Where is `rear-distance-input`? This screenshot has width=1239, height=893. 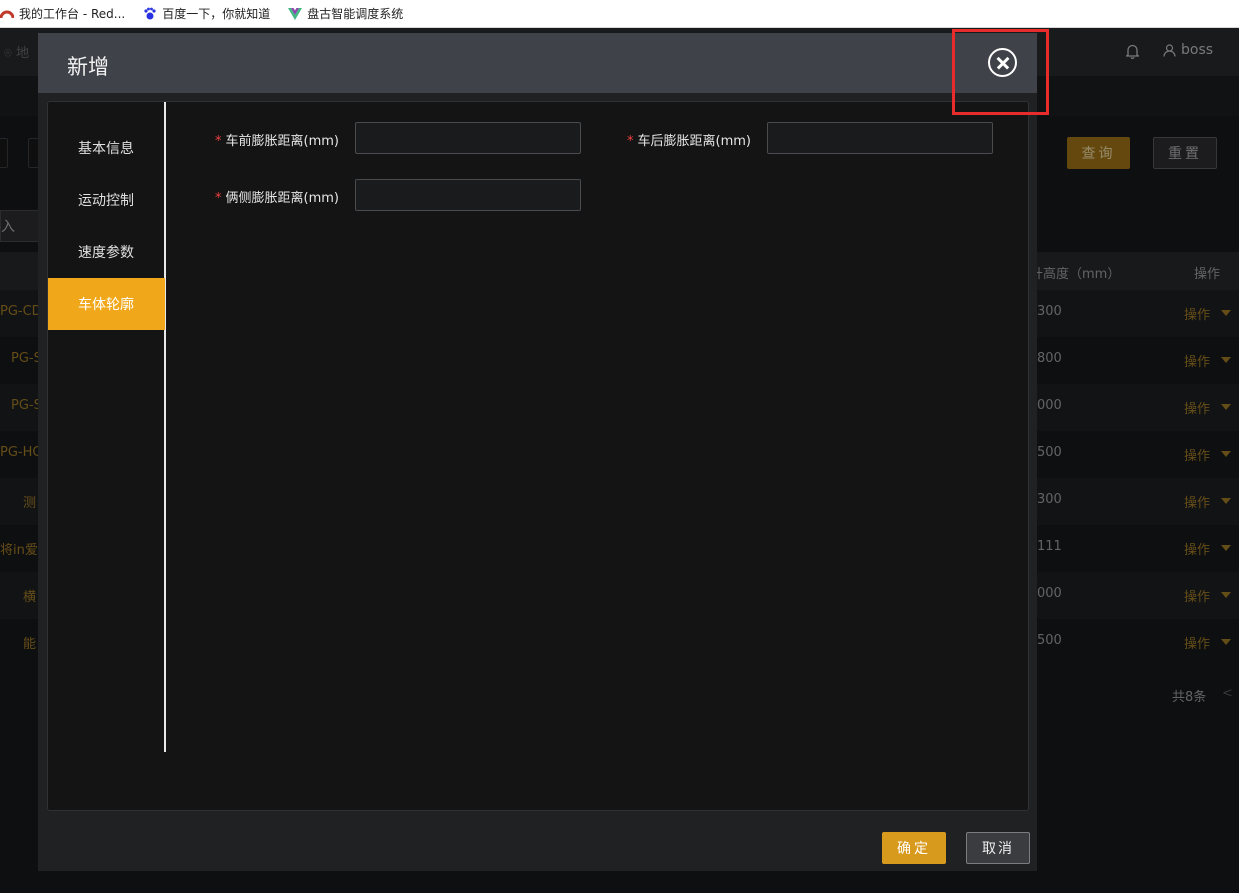 rear-distance-input is located at coordinates (880, 138).